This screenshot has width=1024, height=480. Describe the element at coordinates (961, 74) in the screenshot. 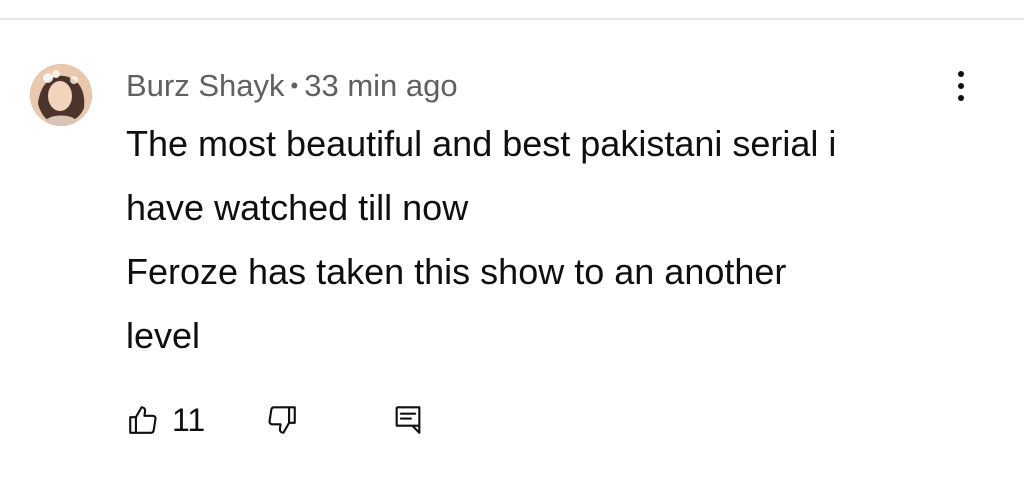

I see `more-vertical-icon` at that location.